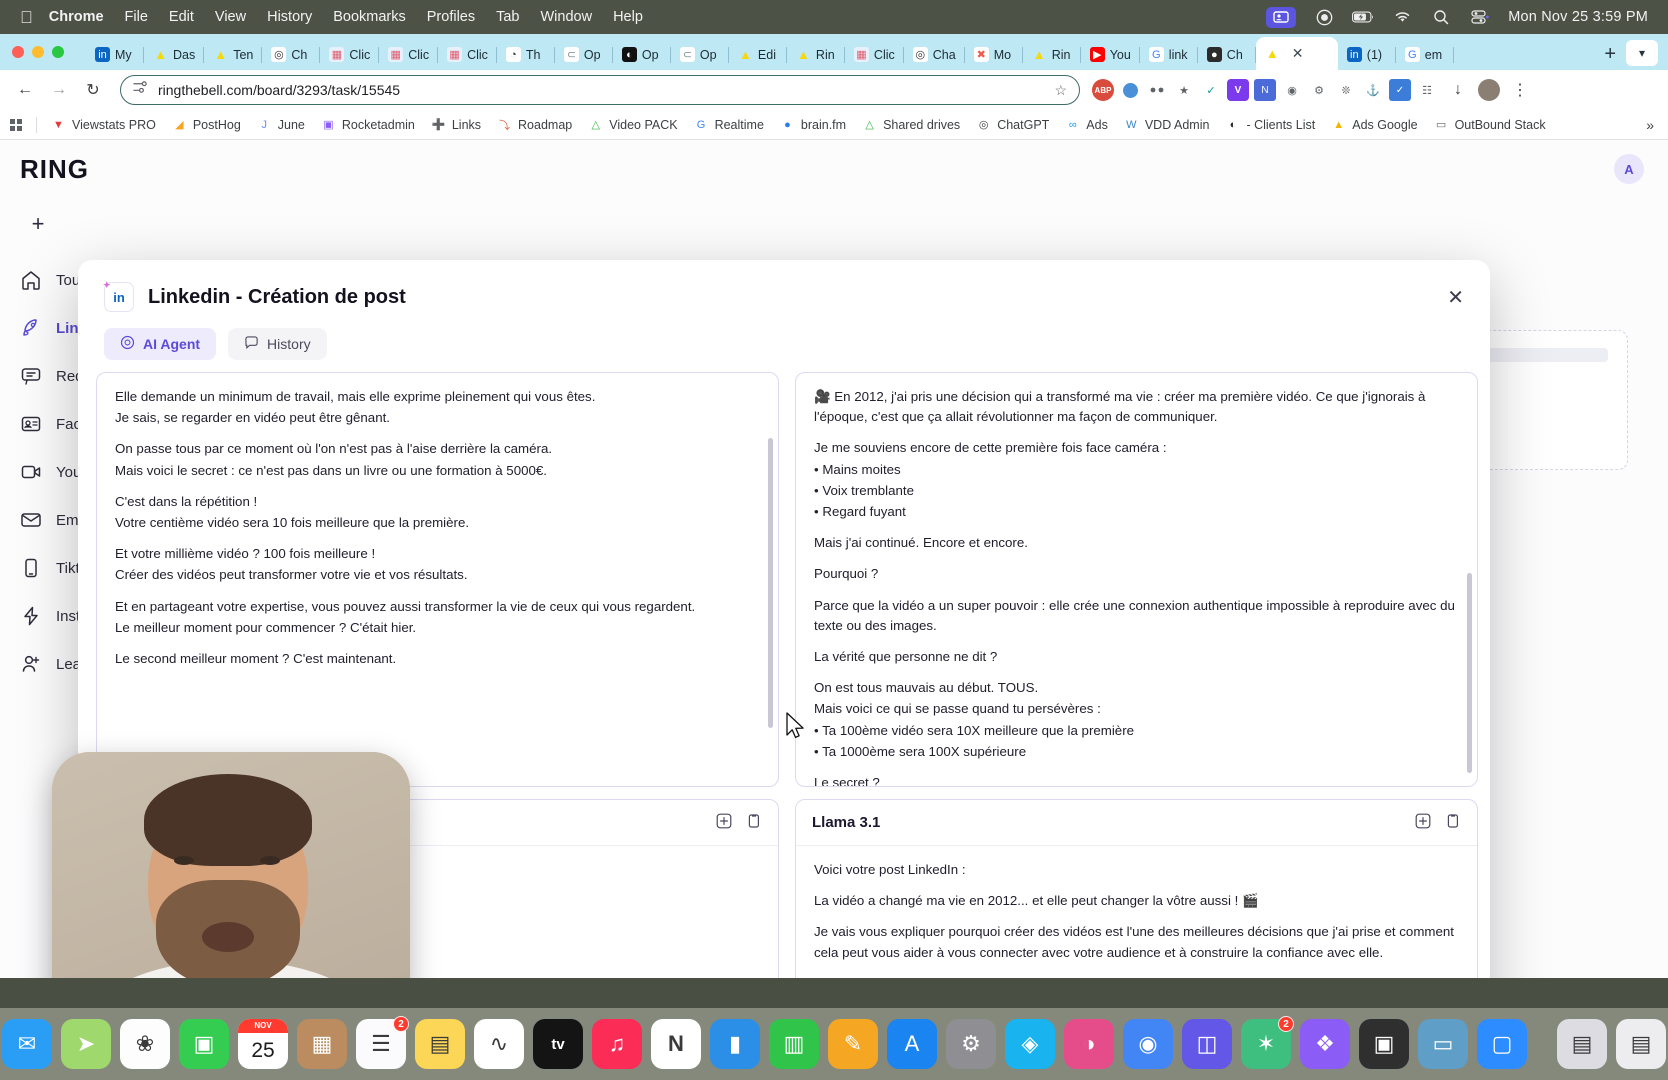 This screenshot has height=1080, width=1668. What do you see at coordinates (281, 124) in the screenshot?
I see `bookmark-item: J June` at bounding box center [281, 124].